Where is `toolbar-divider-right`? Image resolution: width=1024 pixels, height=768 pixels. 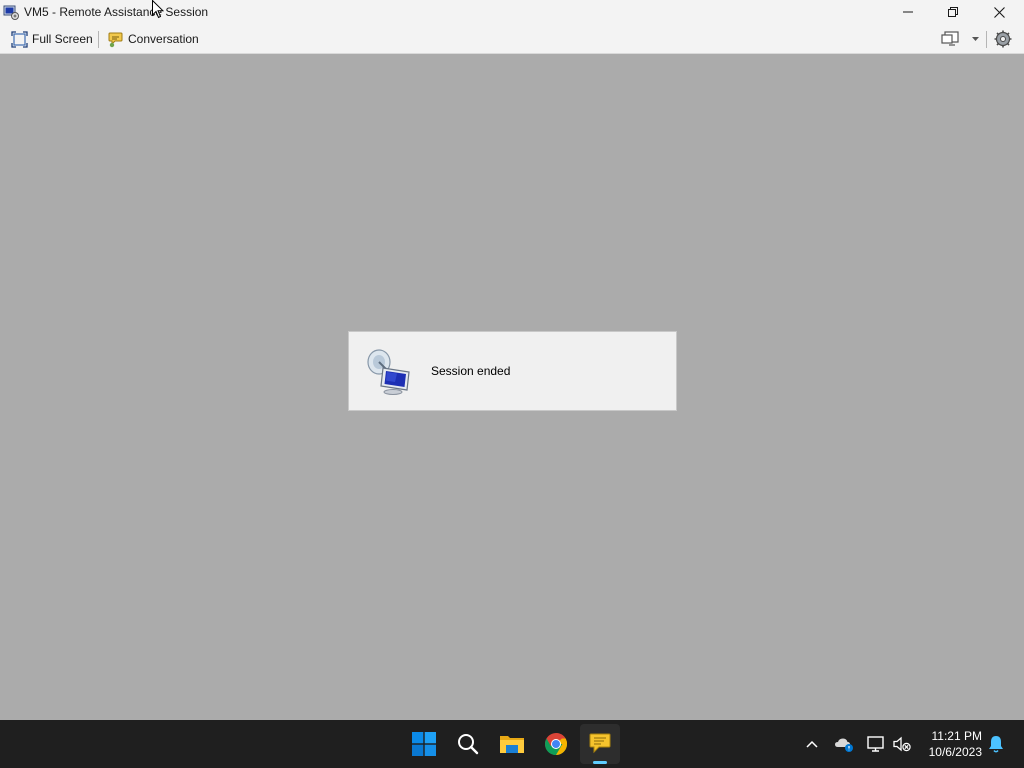
toolbar-divider-right is located at coordinates (986, 39).